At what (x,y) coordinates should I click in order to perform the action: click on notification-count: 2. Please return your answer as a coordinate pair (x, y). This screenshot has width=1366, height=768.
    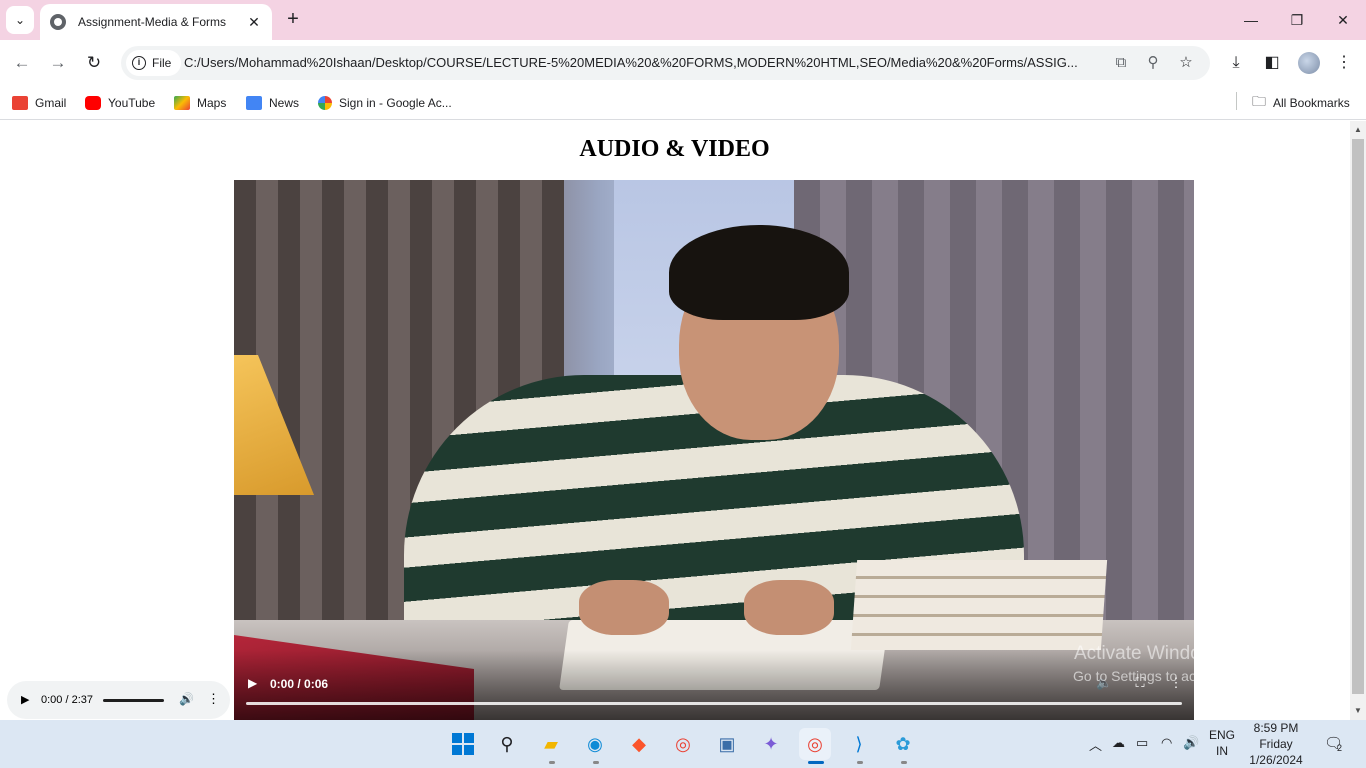
    Looking at the image, I should click on (1340, 748).